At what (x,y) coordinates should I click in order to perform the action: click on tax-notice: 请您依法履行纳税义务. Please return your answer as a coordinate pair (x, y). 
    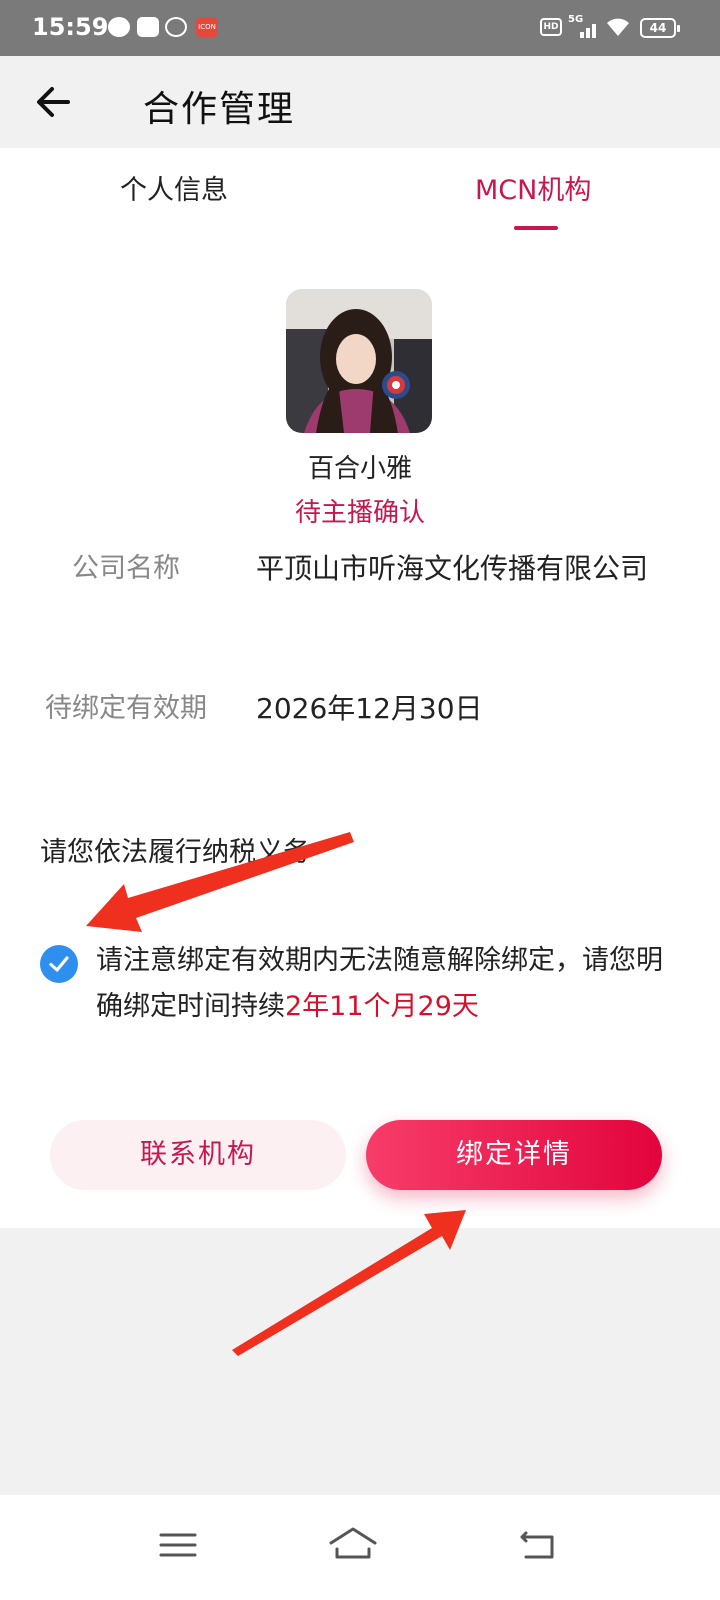
    Looking at the image, I should click on (175, 852).